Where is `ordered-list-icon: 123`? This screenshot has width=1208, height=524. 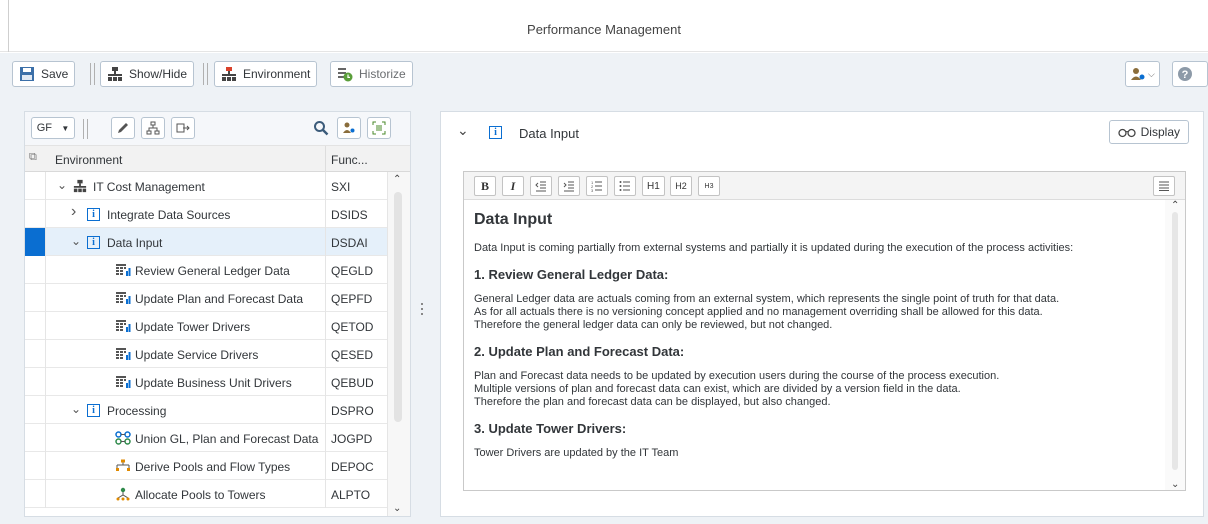
ordered-list-icon: 123 is located at coordinates (596, 186).